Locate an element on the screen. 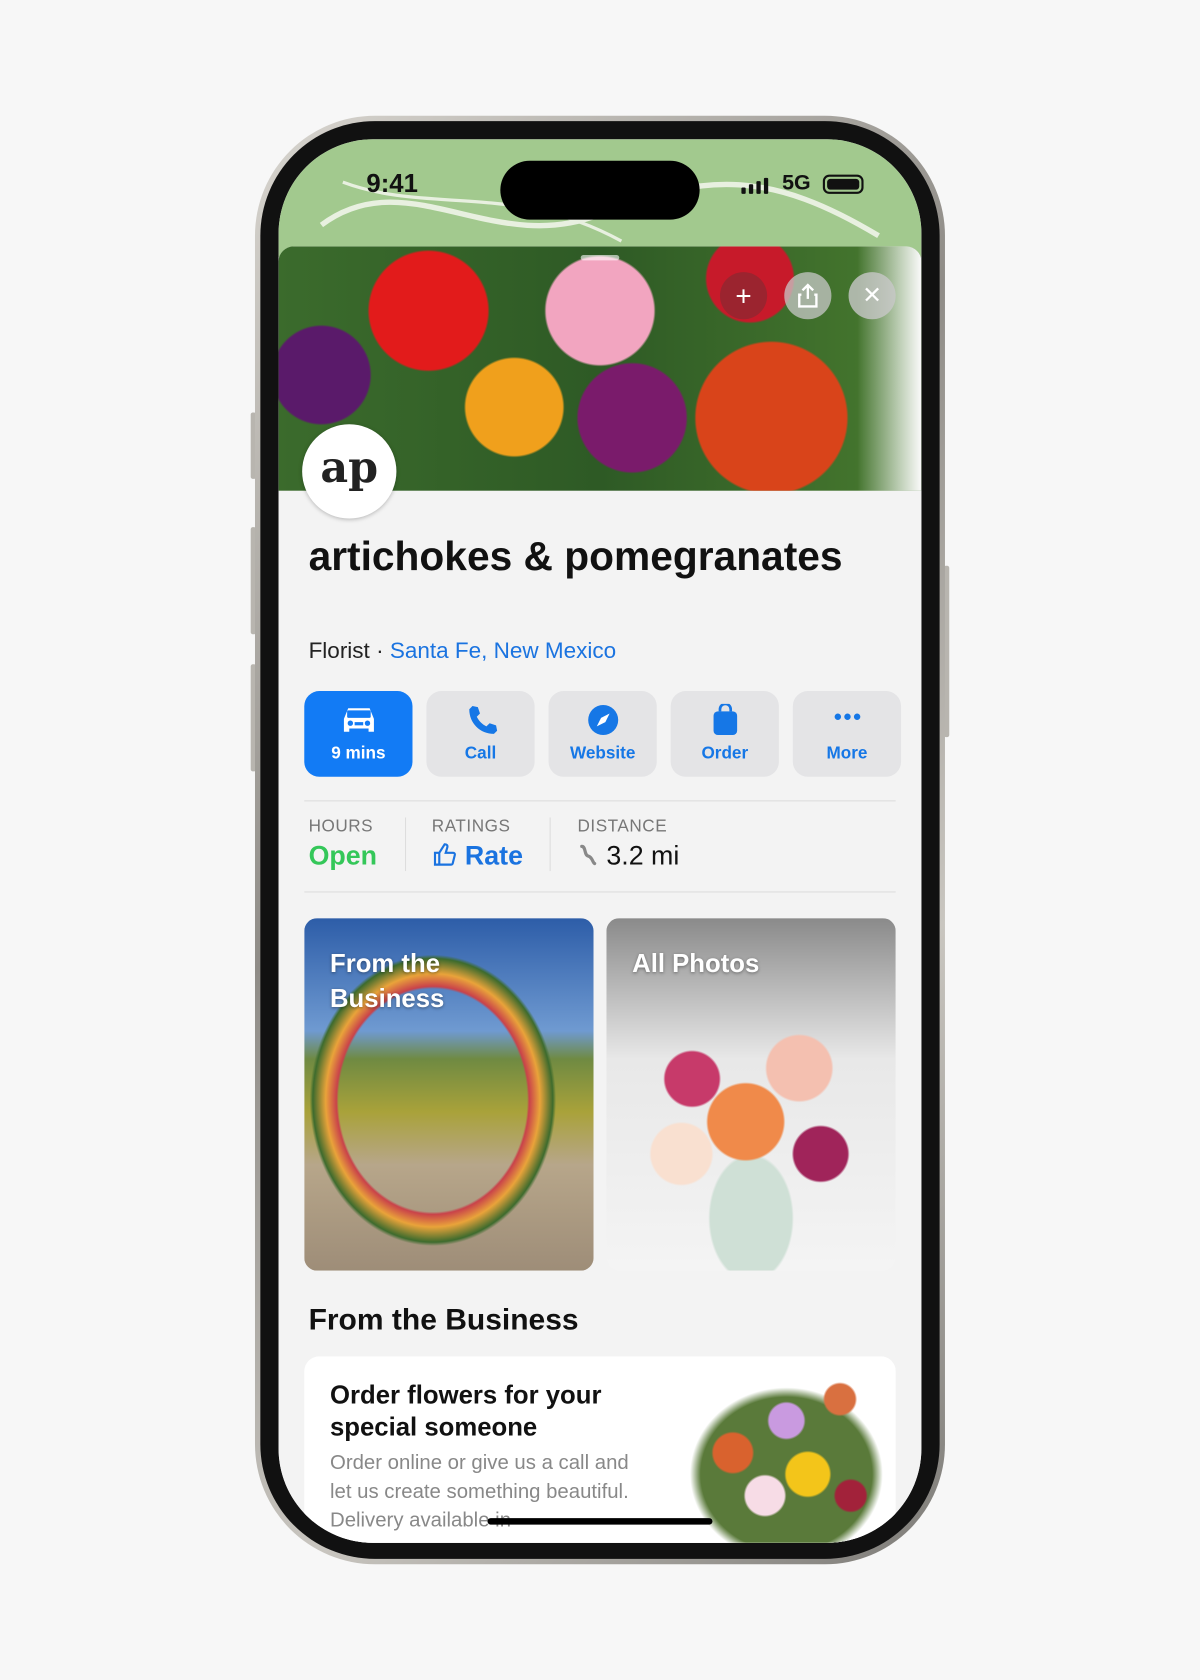 The image size is (1200, 1680). status-time: 9:41 is located at coordinates (392, 184).